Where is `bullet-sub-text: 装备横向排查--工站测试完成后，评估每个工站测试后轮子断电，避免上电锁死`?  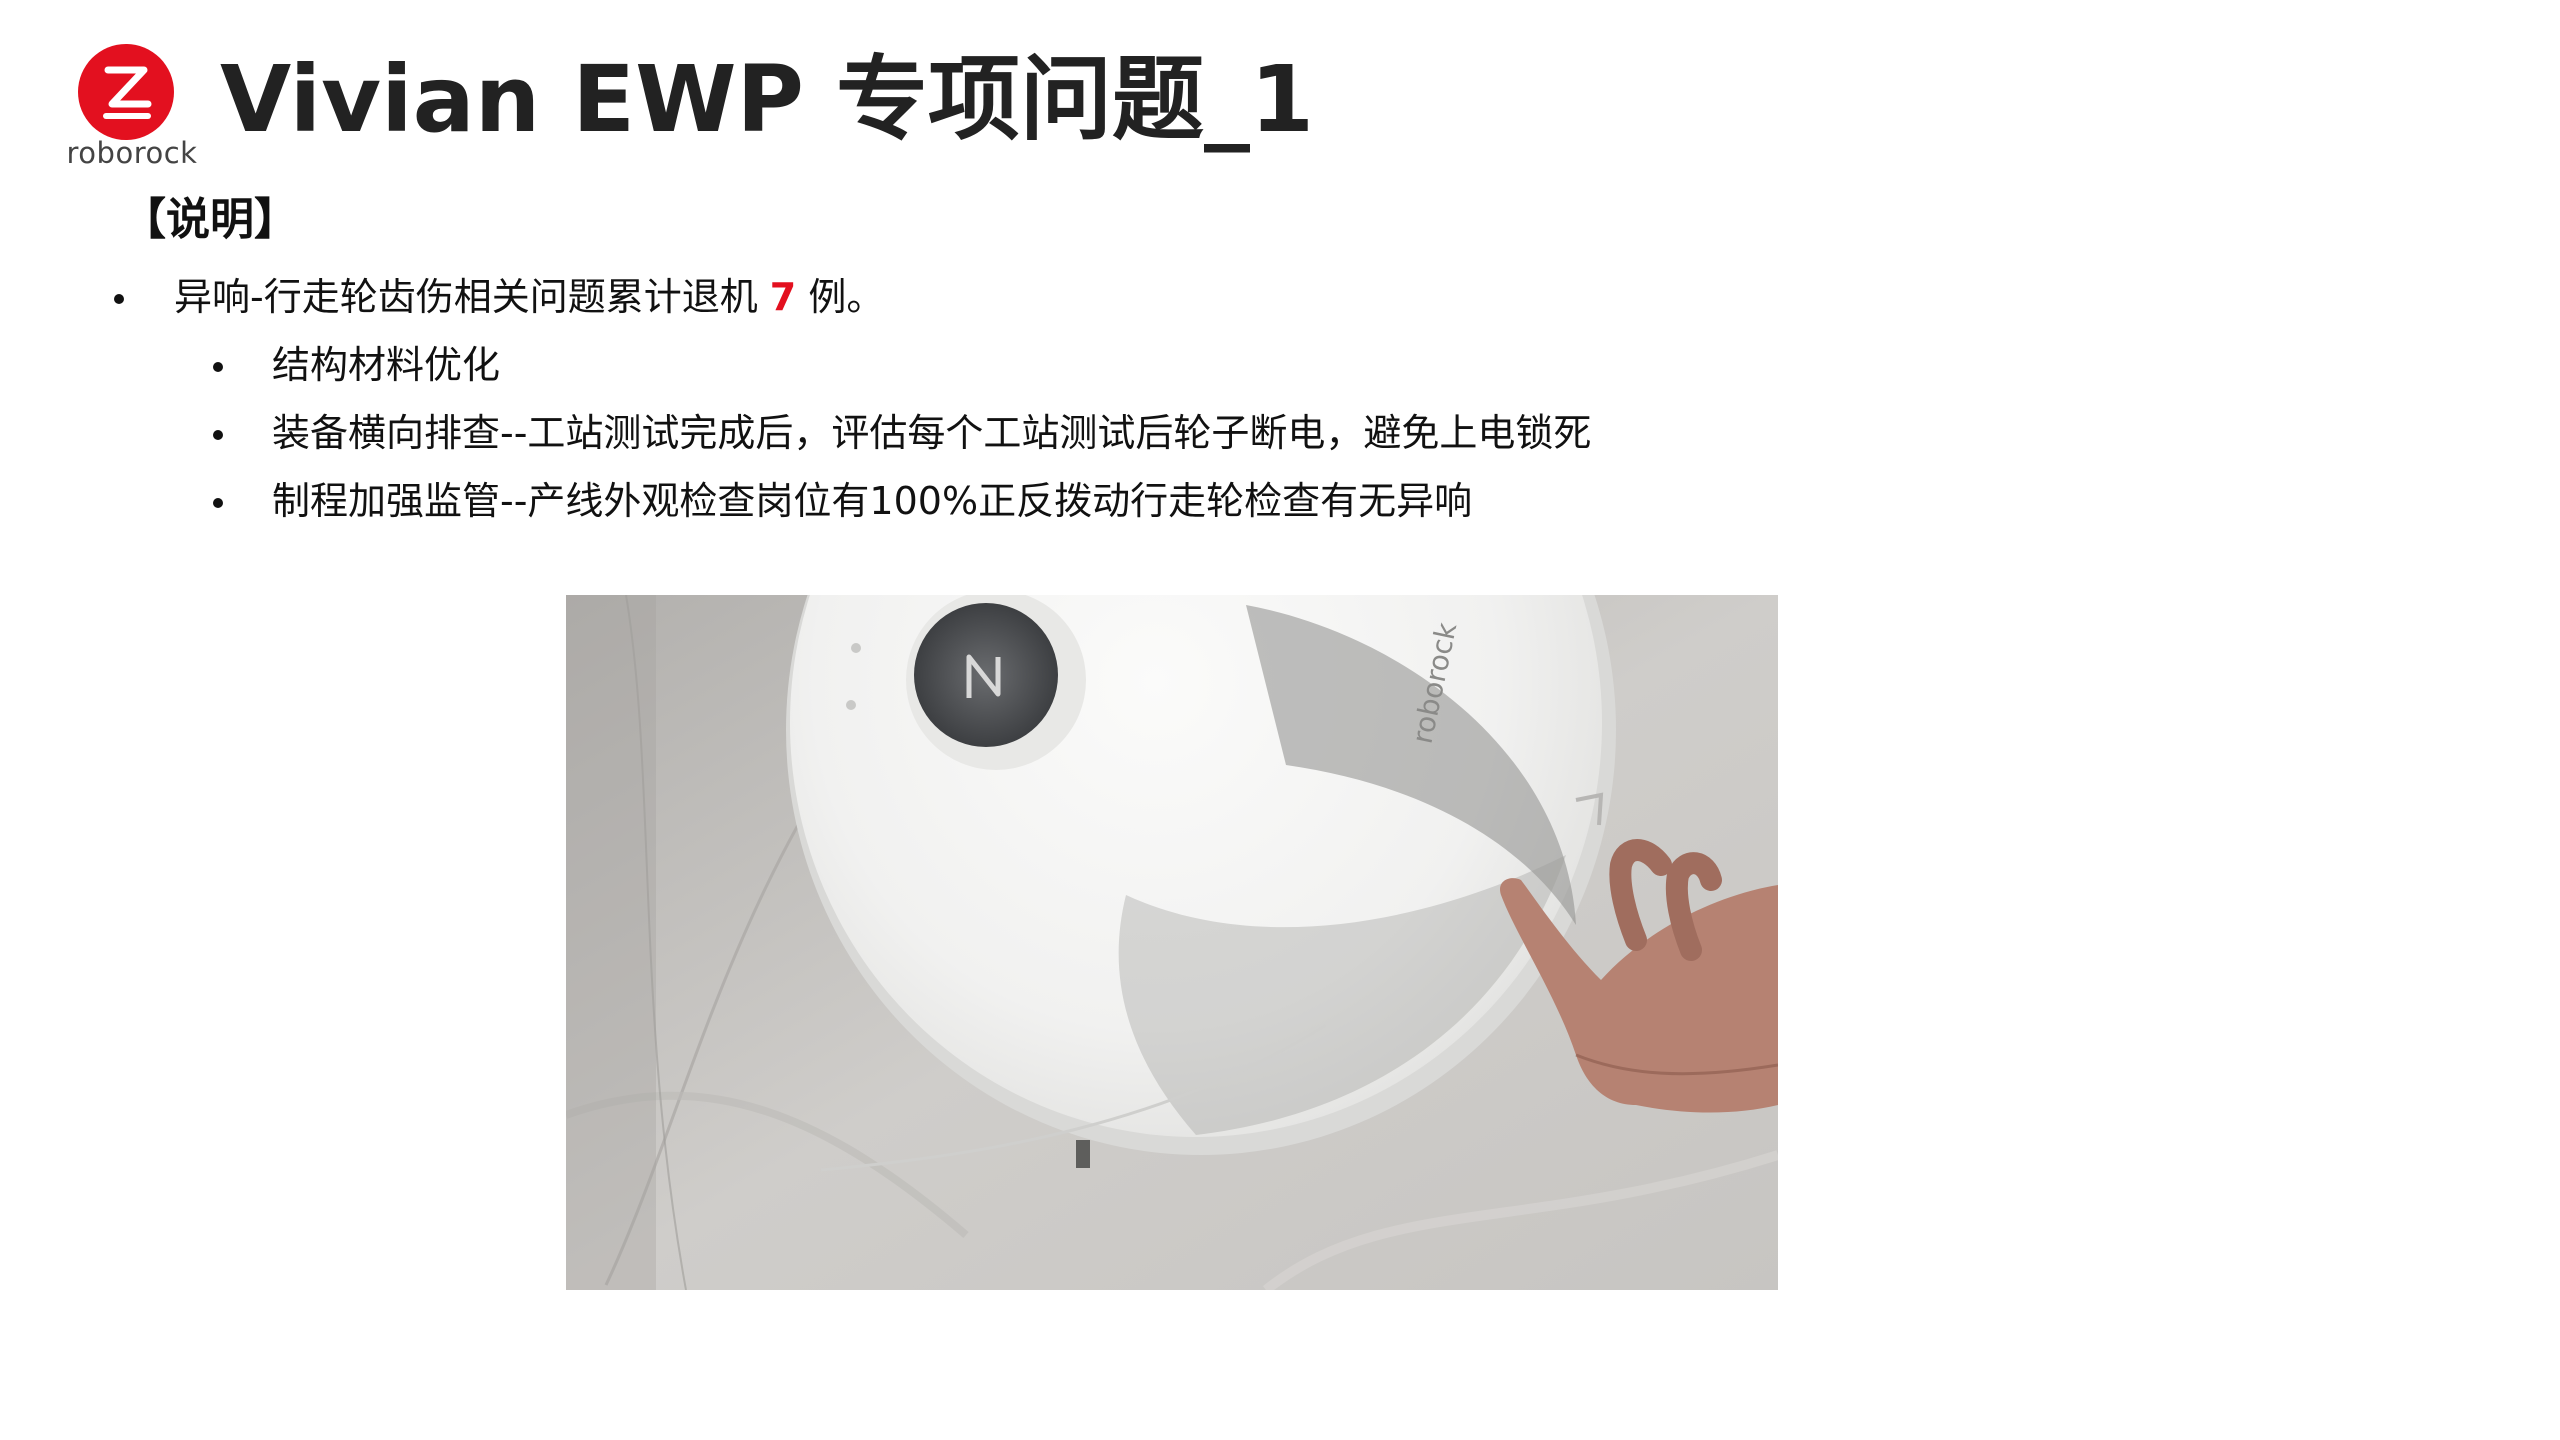
bullet-sub-text: 装备横向排查--工站测试完成后，评估每个工站测试后轮子断电，避免上电锁死 is located at coordinates (932, 433).